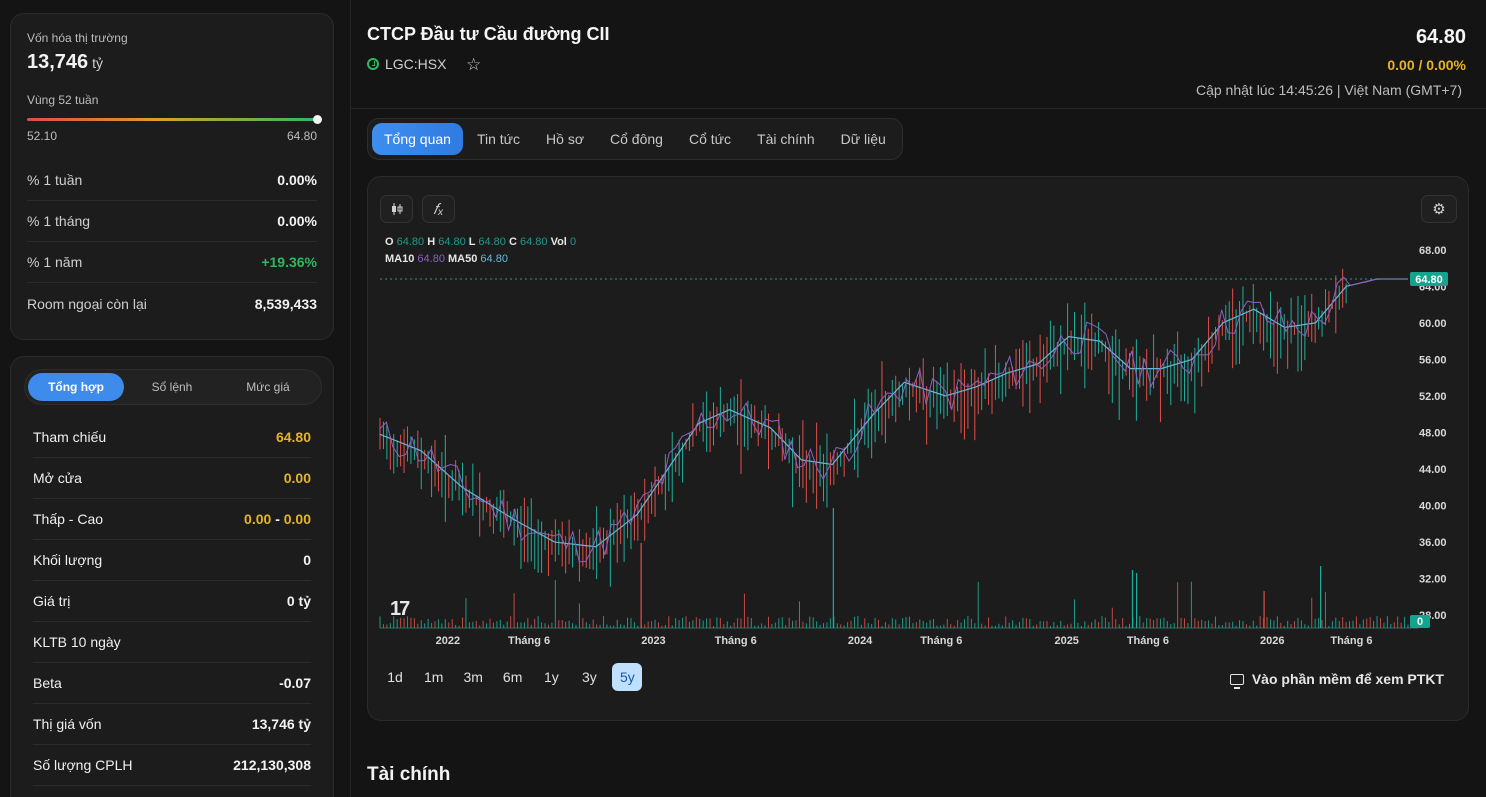  I want to click on range-1m: 1m, so click(433, 677).